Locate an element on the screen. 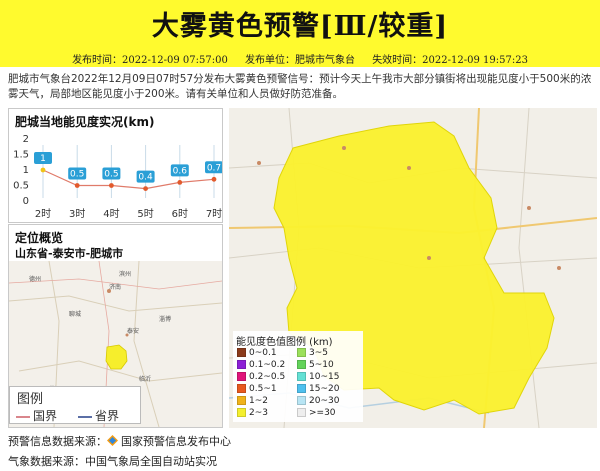 Image resolution: width=600 pixels, height=471 pixels. visibility-legend-item: 5~10 is located at coordinates (315, 365).